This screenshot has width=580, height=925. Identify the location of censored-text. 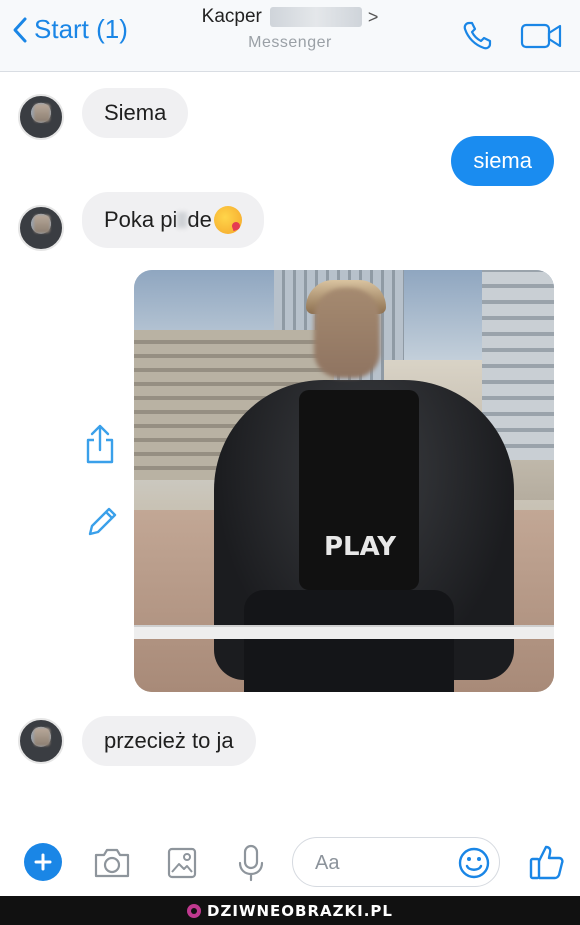
(182, 220).